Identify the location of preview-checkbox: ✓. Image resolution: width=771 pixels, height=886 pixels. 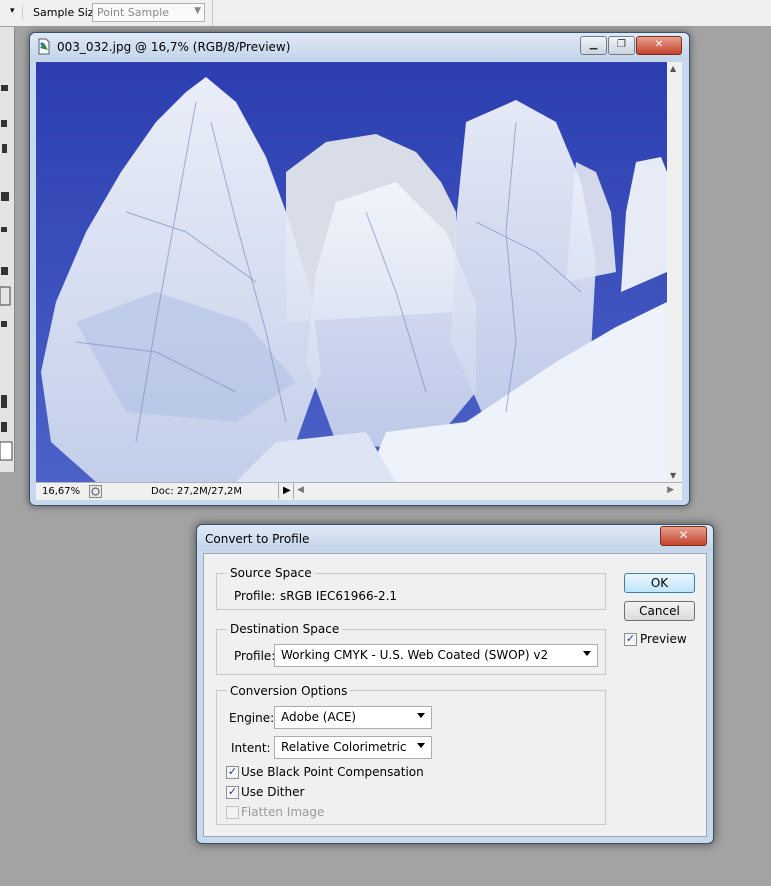
(630, 639).